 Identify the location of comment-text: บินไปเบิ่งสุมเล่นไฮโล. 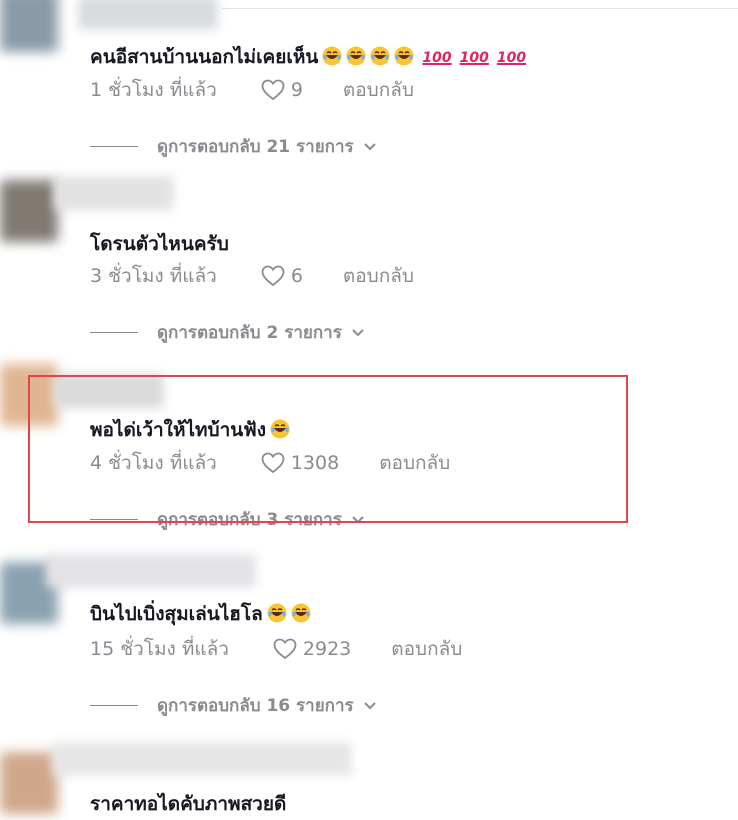
(200, 614).